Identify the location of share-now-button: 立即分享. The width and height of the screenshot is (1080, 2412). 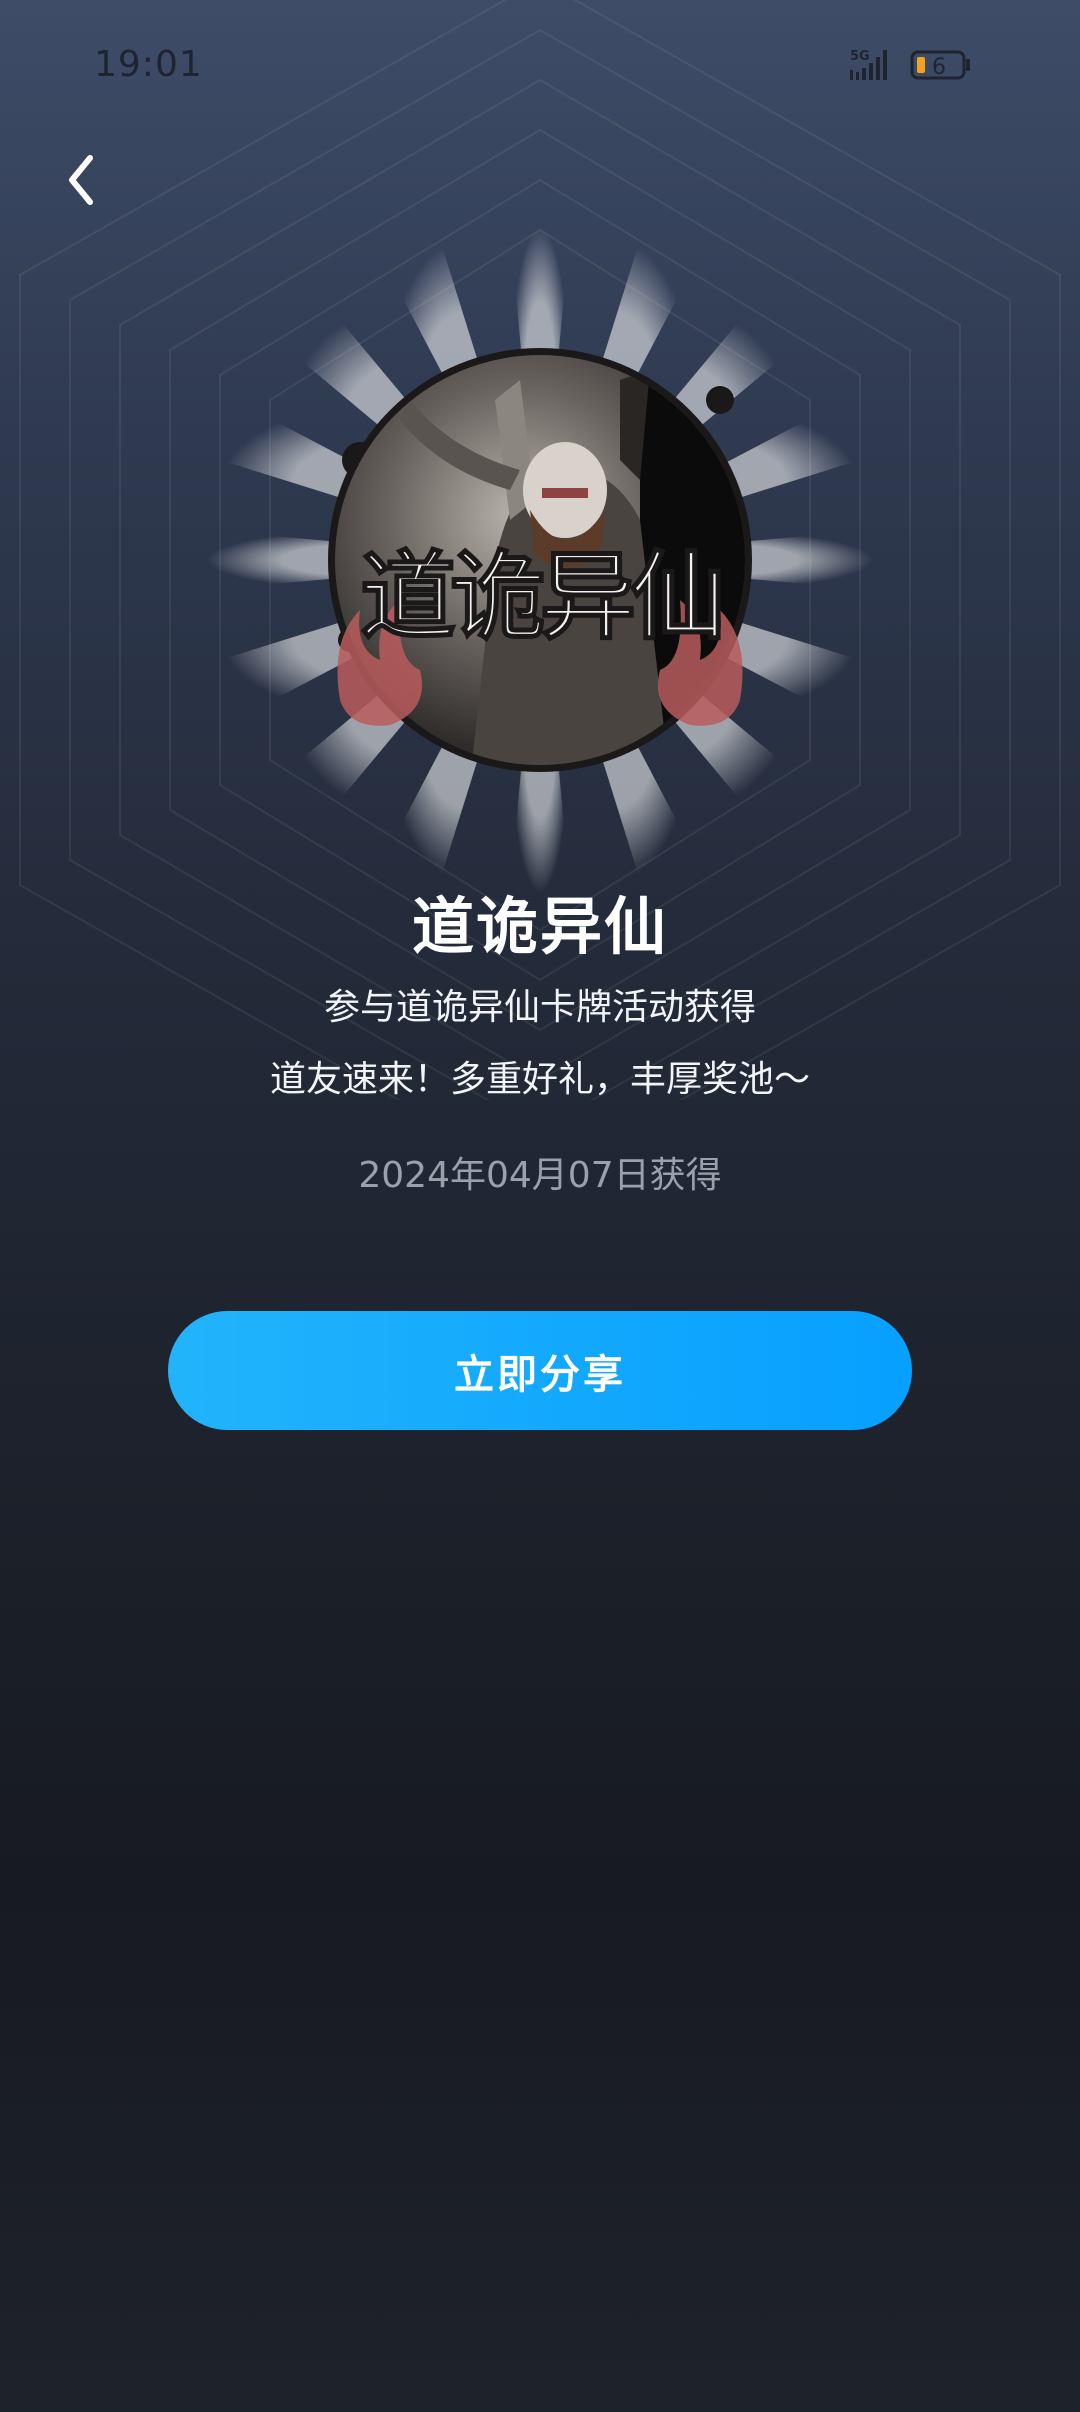
(540, 1370).